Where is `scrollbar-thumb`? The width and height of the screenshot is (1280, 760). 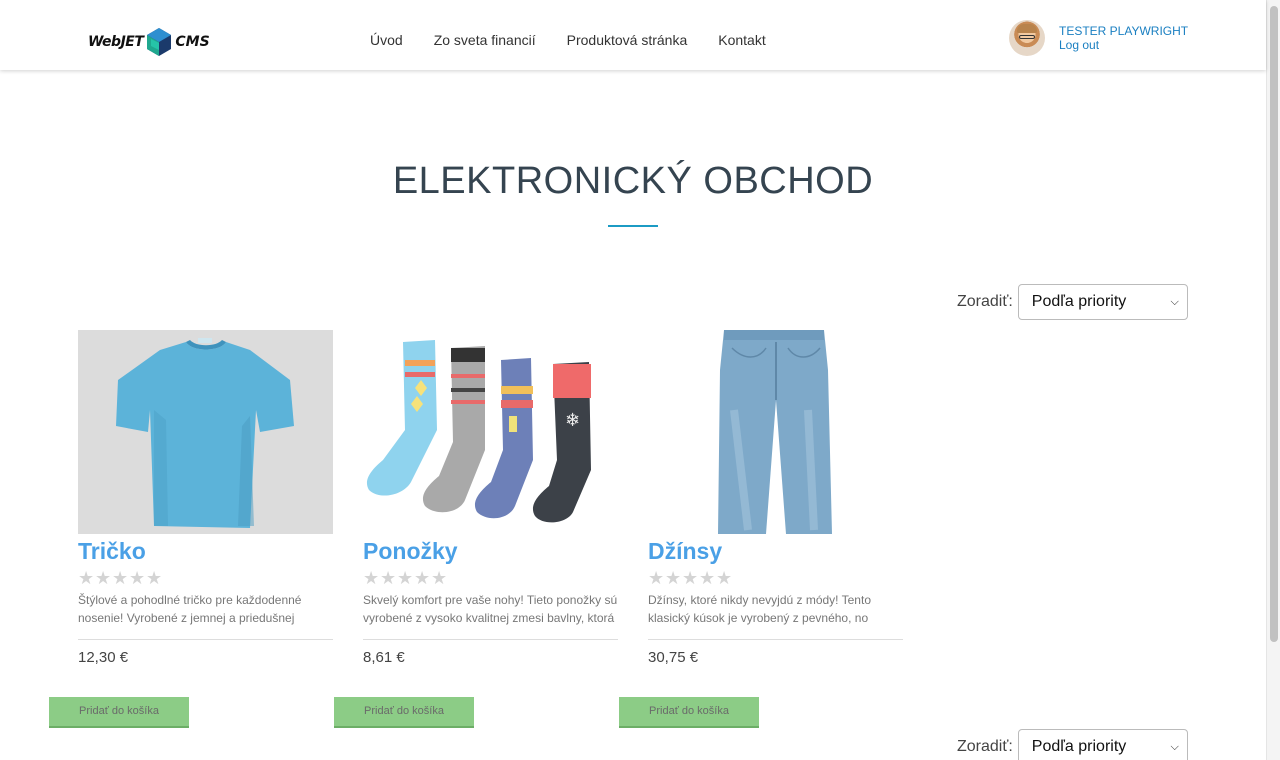 scrollbar-thumb is located at coordinates (1274, 324).